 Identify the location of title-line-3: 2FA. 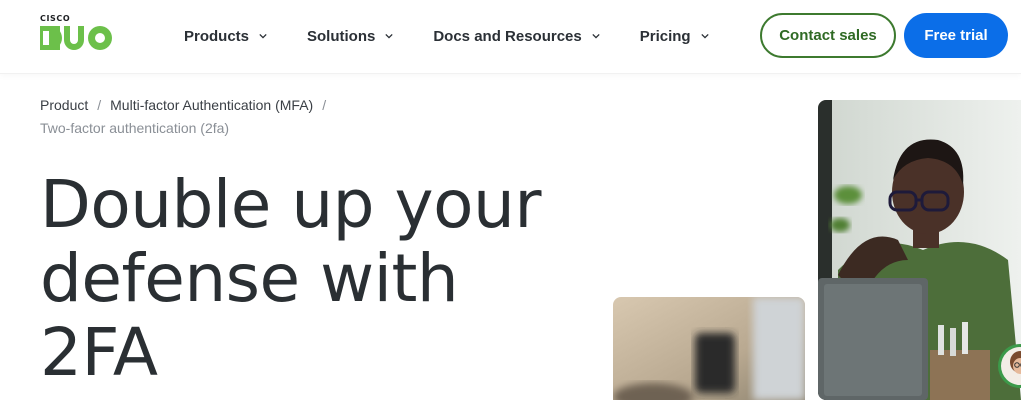
(99, 352).